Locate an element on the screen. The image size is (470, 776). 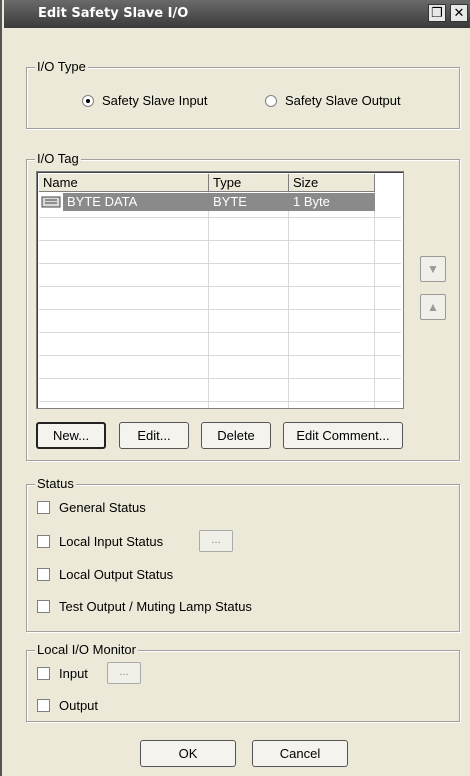
row-type-cell: BYTE is located at coordinates (249, 202).